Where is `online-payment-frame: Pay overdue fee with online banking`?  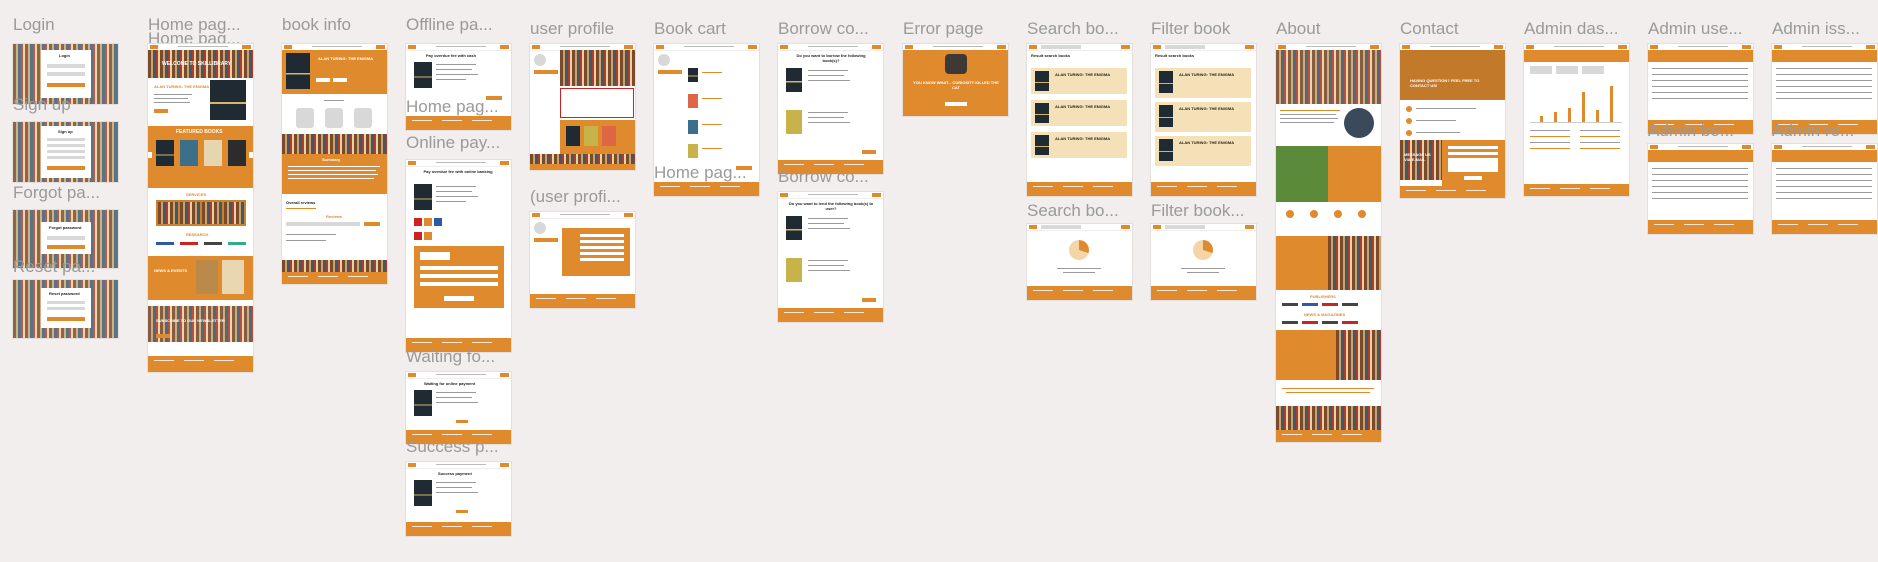 online-payment-frame: Pay overdue fee with online banking is located at coordinates (458, 256).